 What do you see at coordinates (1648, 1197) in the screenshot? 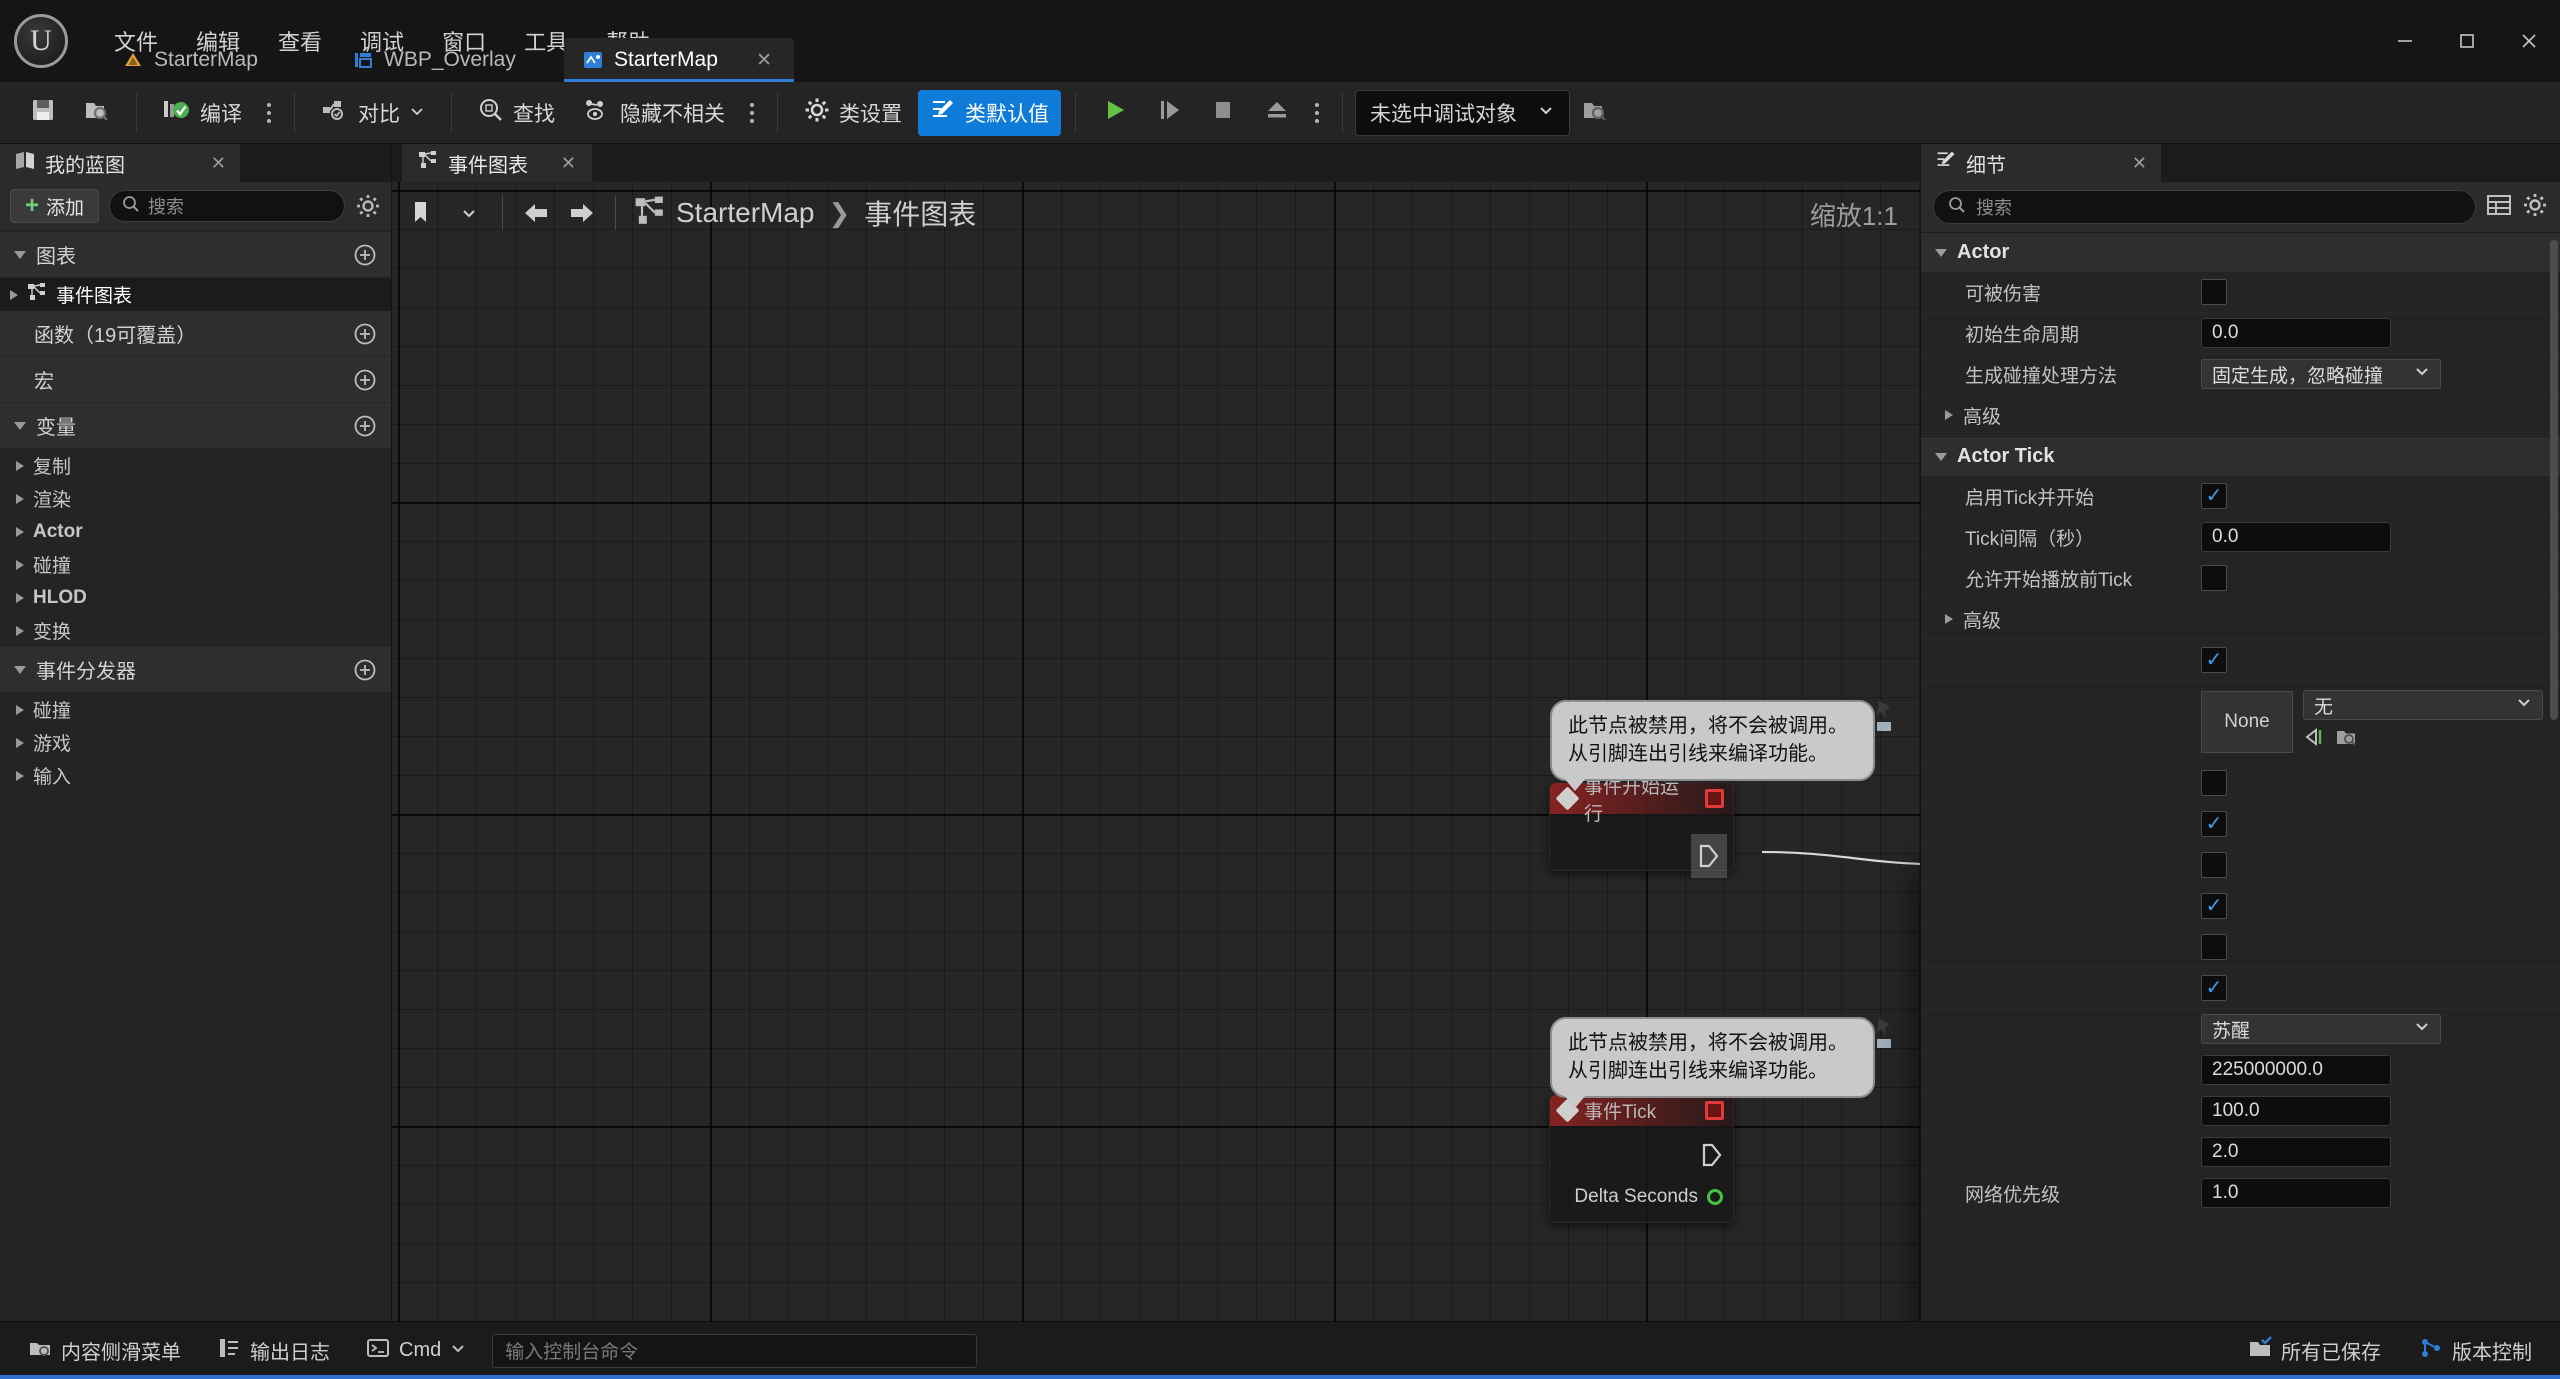
I see `output-pin-delta-seconds: Delta Seconds` at bounding box center [1648, 1197].